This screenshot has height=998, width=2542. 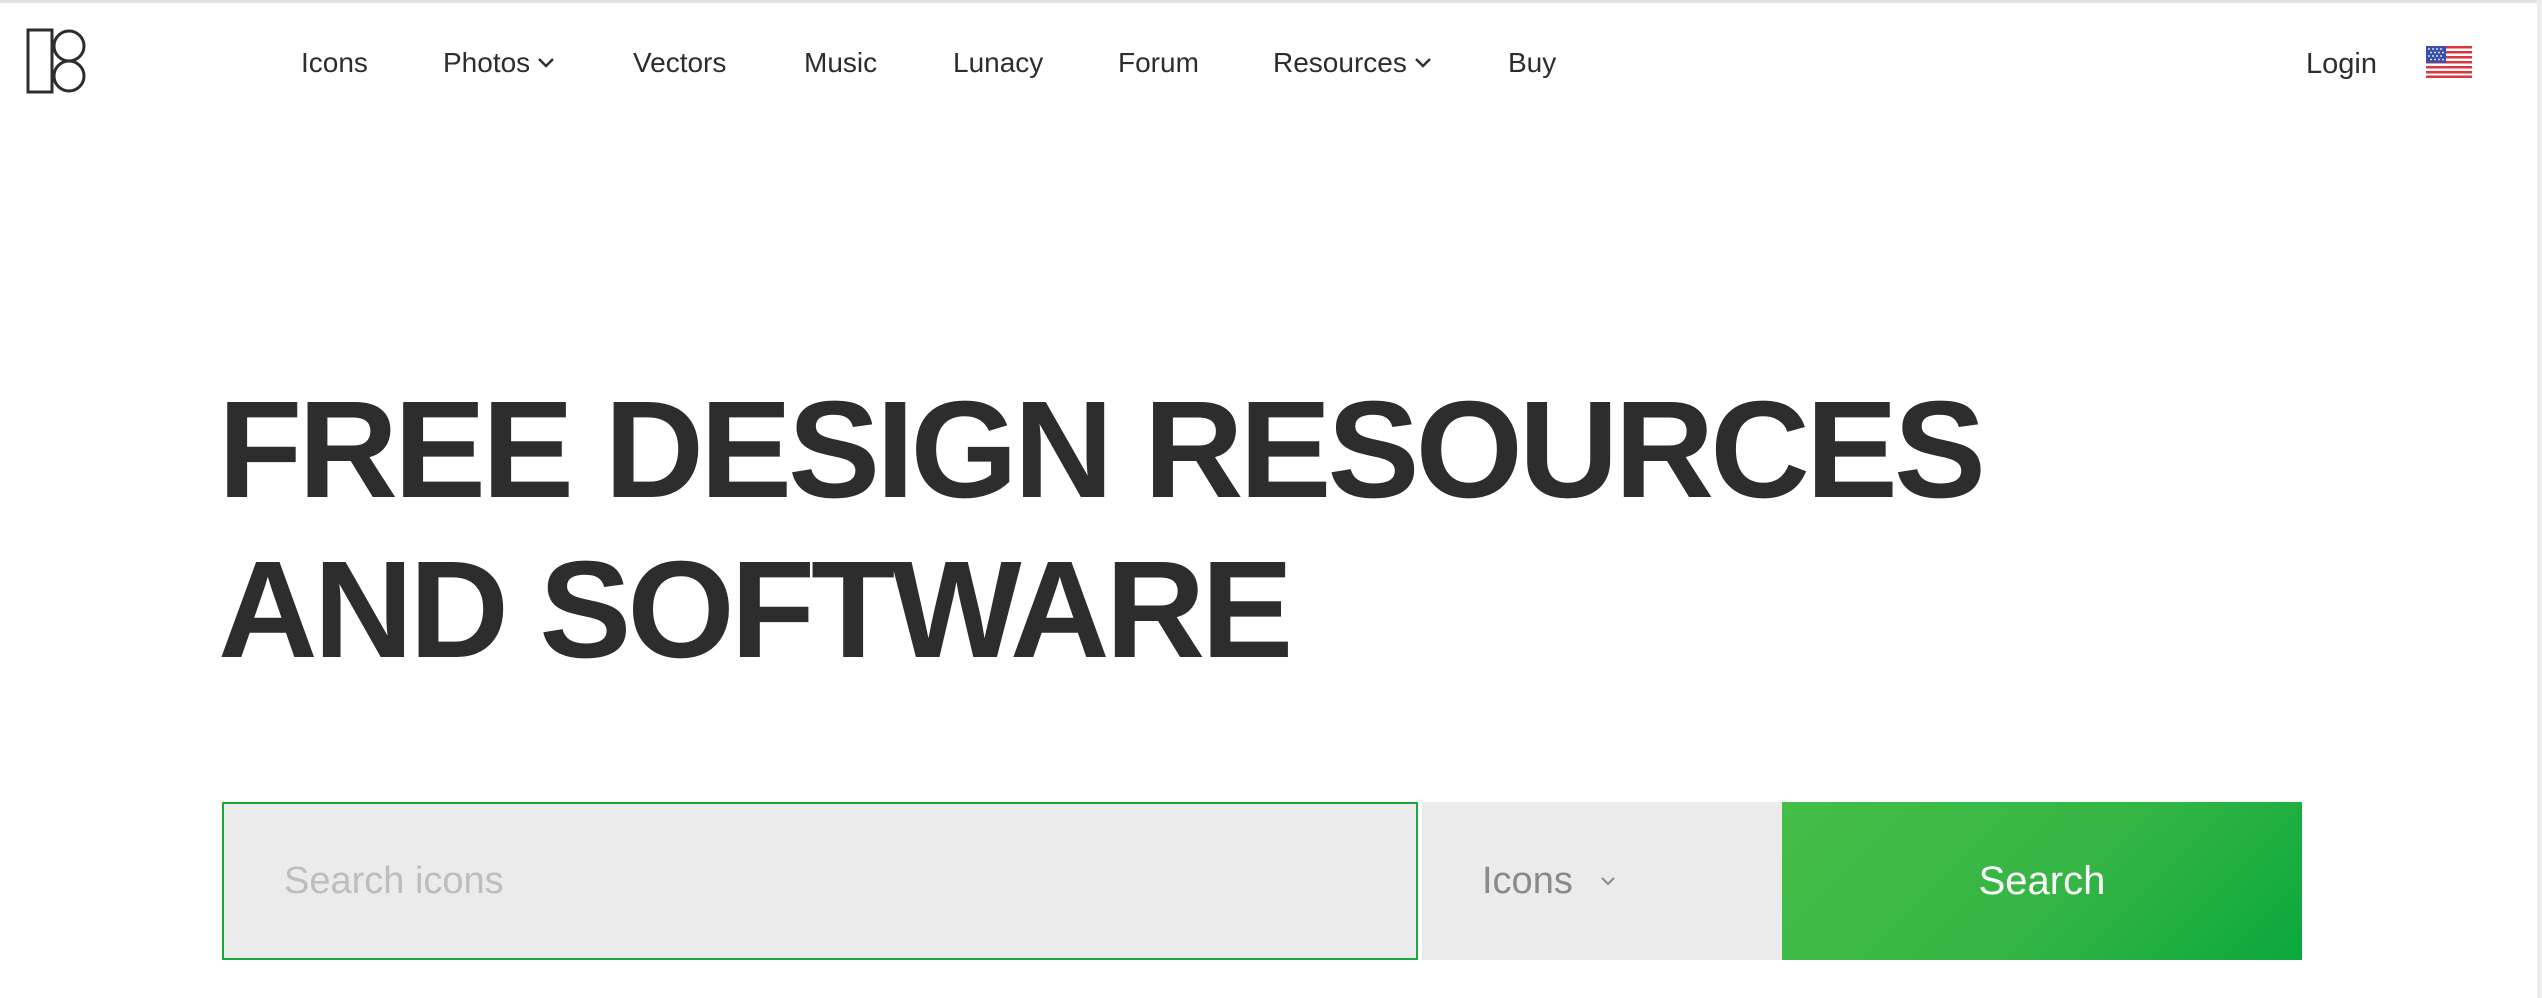 What do you see at coordinates (1271, 1) in the screenshot?
I see `top-border` at bounding box center [1271, 1].